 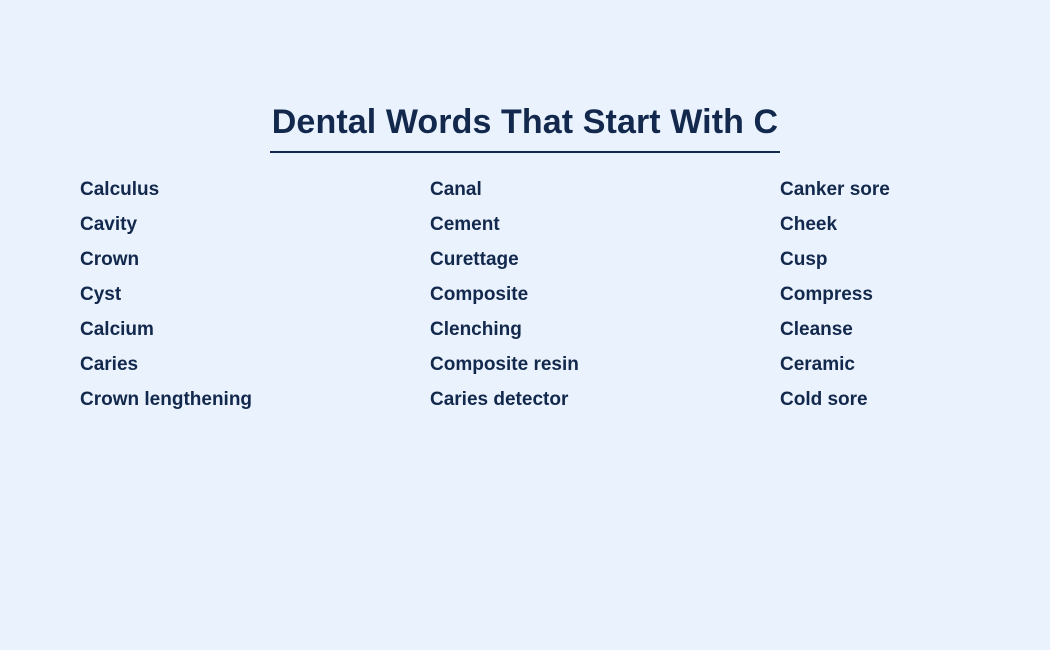 What do you see at coordinates (109, 224) in the screenshot?
I see `word-item: Cavity` at bounding box center [109, 224].